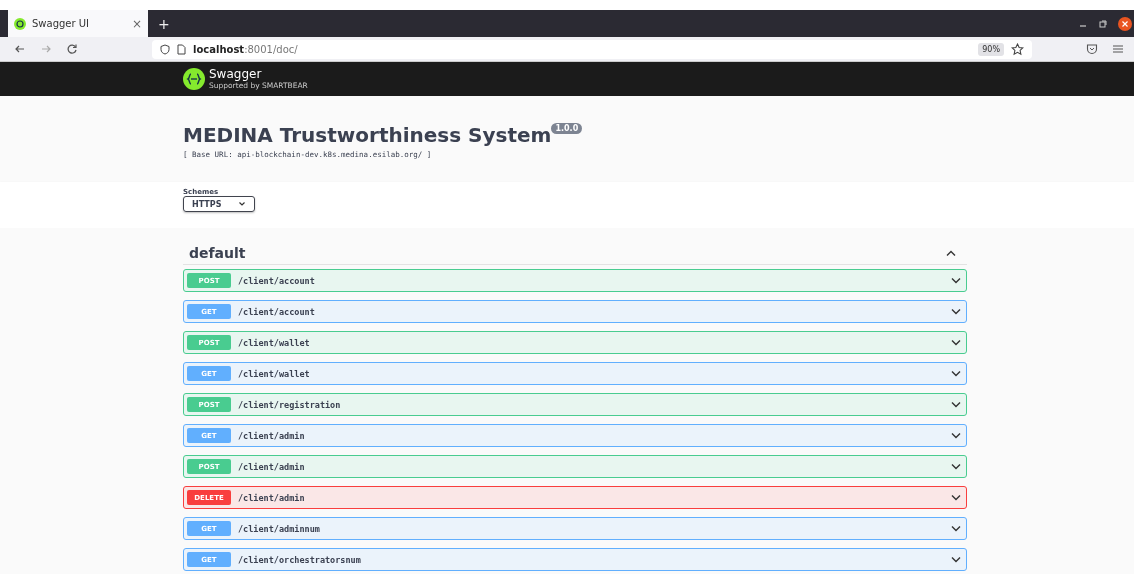 The height and width of the screenshot is (574, 1134). I want to click on close-tab-button: ×, so click(136, 23).